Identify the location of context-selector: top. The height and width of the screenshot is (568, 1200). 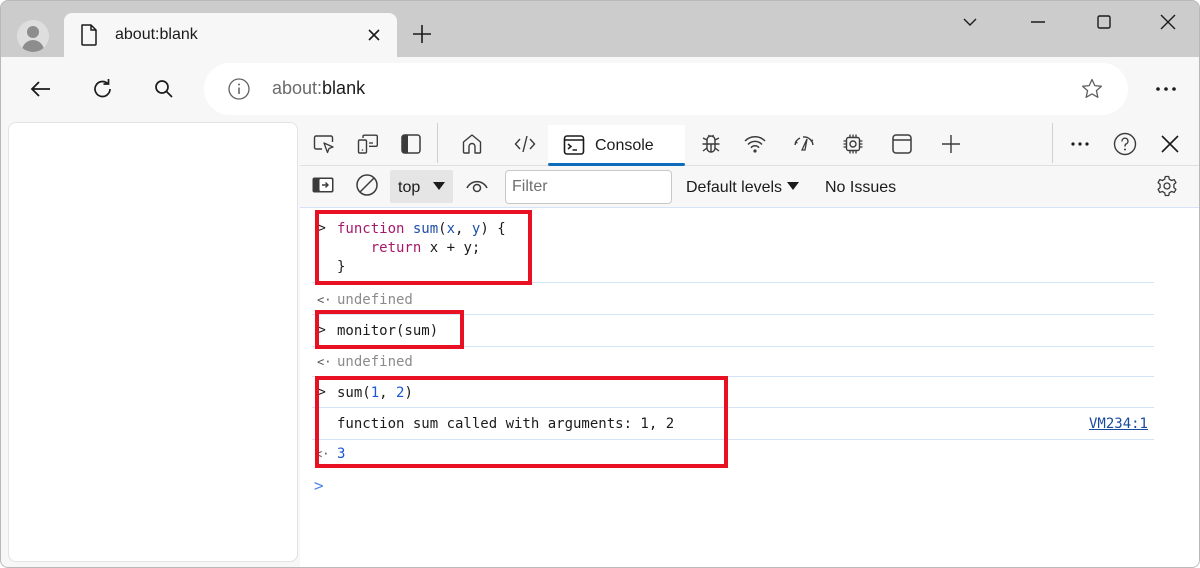
(421, 186).